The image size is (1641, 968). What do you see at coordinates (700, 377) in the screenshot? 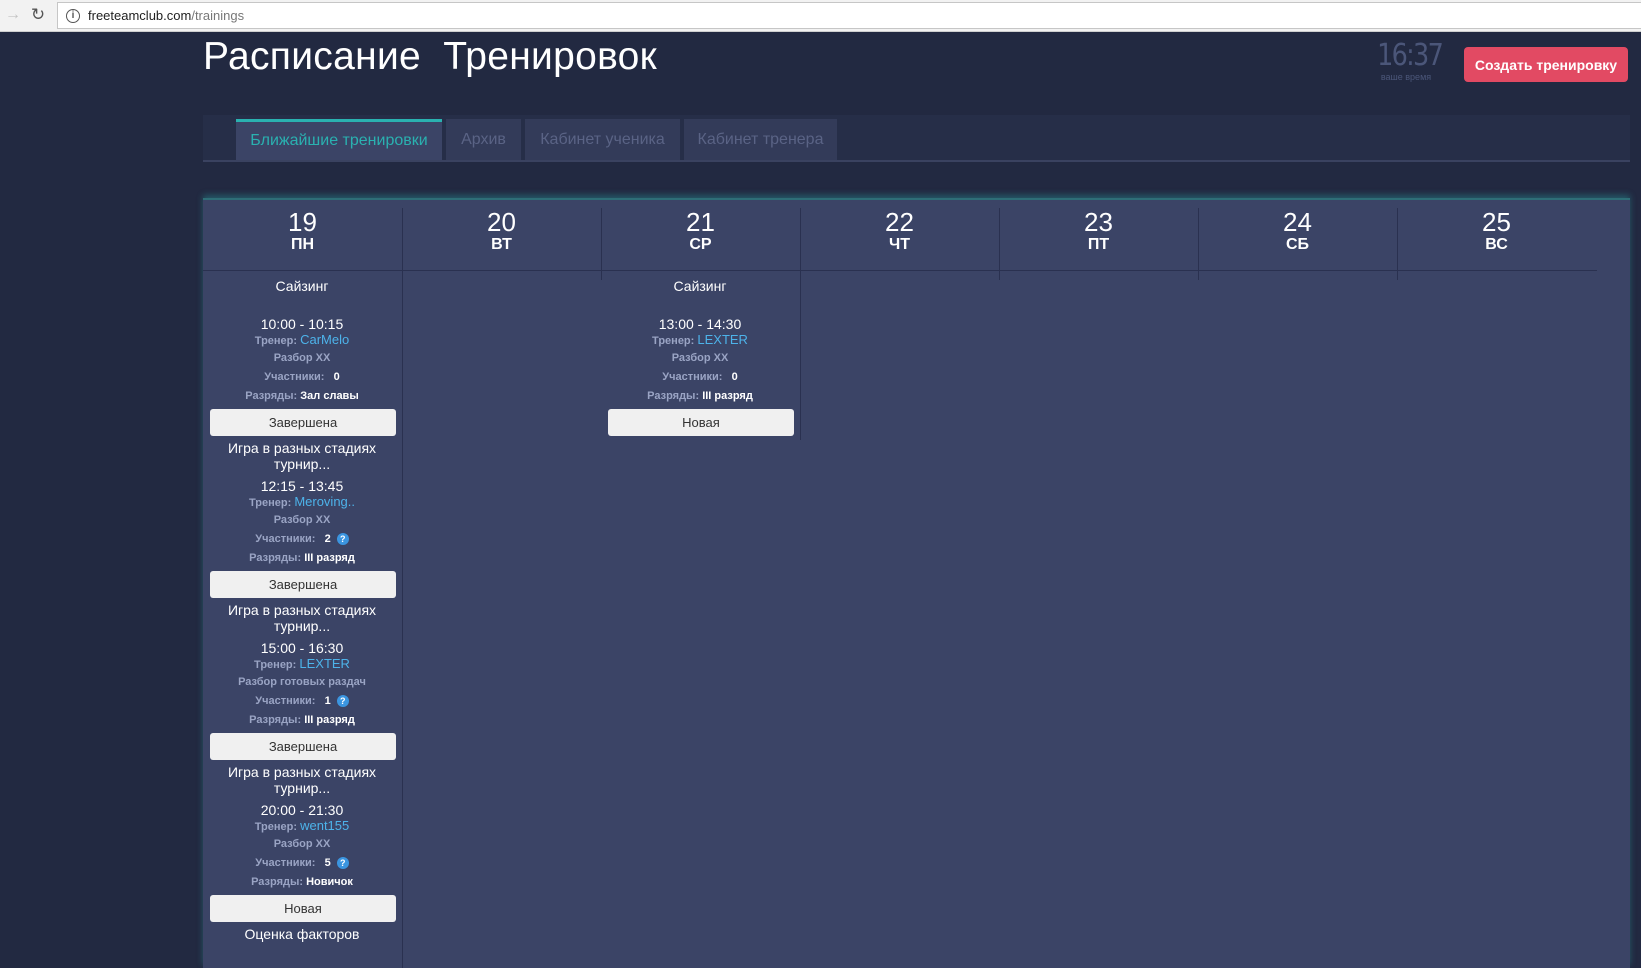
I see `participants-line: Участники: 0` at bounding box center [700, 377].